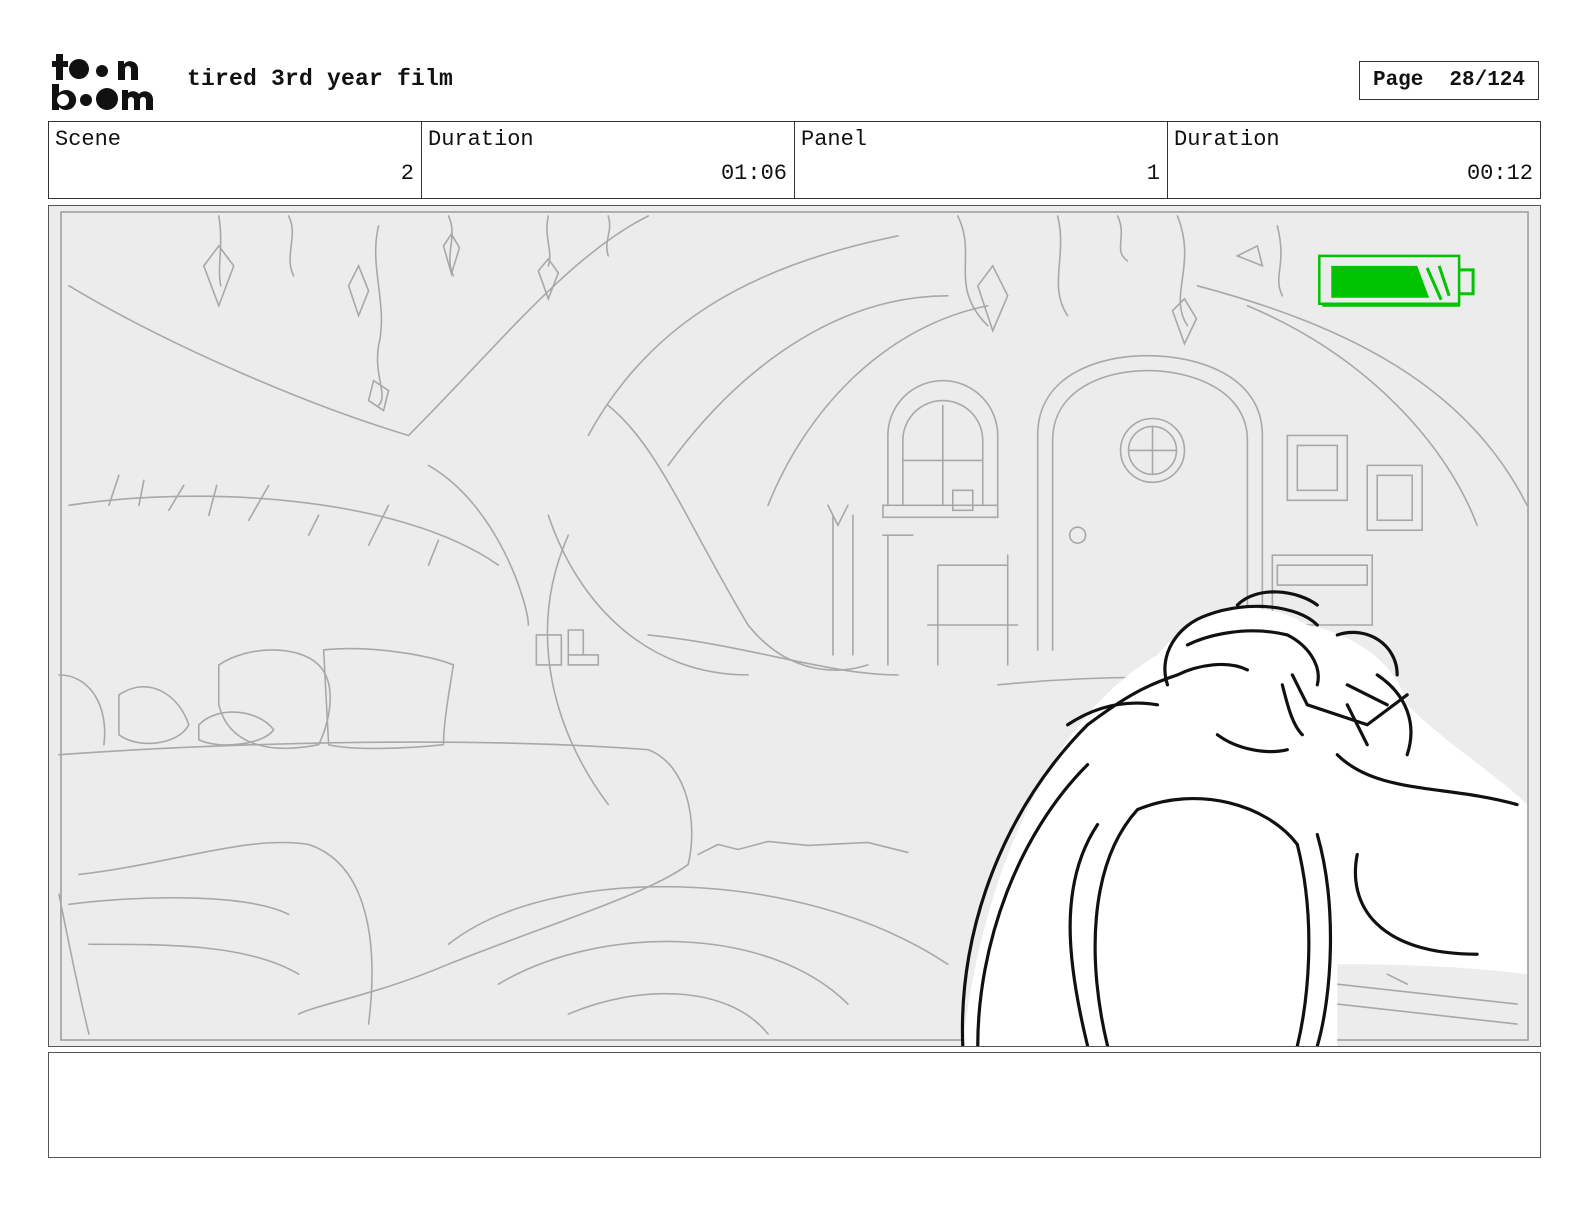  What do you see at coordinates (1398, 80) in the screenshot?
I see `page-label: Page` at bounding box center [1398, 80].